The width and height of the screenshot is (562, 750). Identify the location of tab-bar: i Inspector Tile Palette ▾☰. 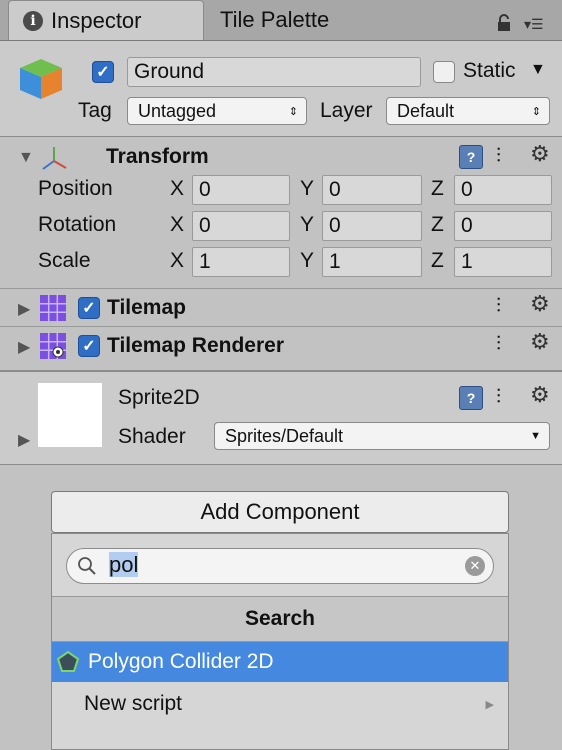
(281, 20).